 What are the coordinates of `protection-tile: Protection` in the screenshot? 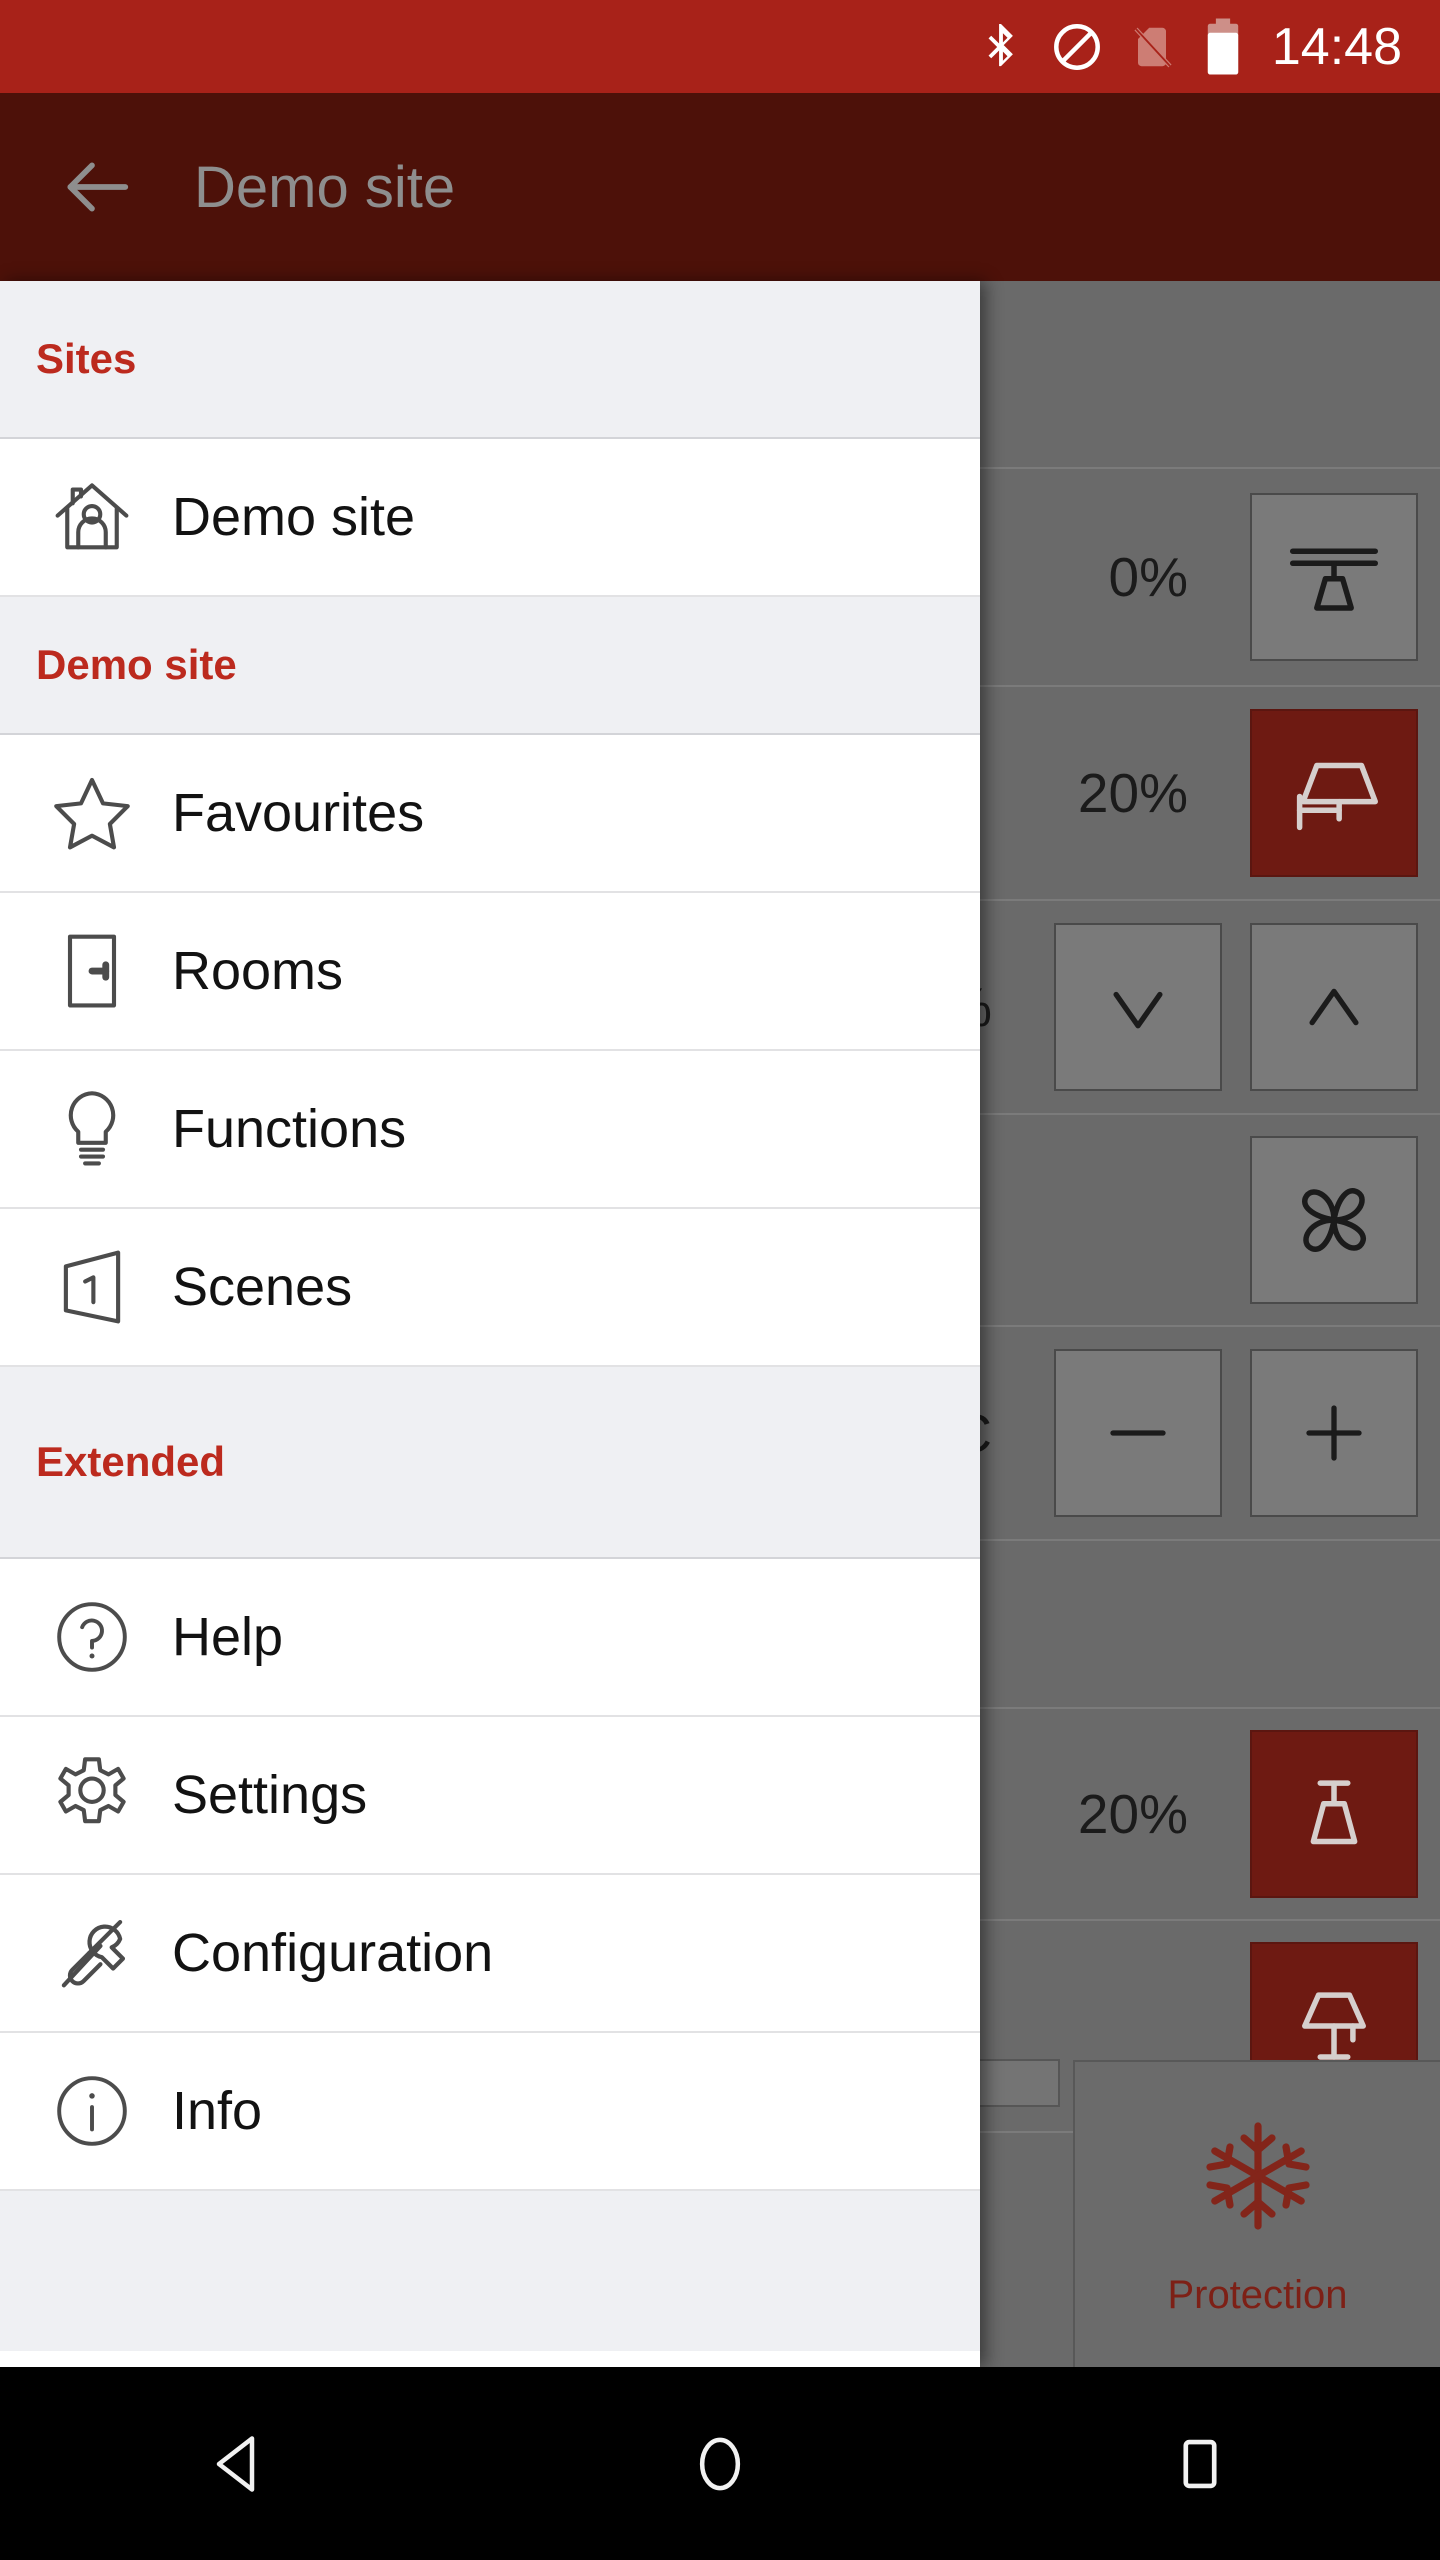 It's located at (1256, 2213).